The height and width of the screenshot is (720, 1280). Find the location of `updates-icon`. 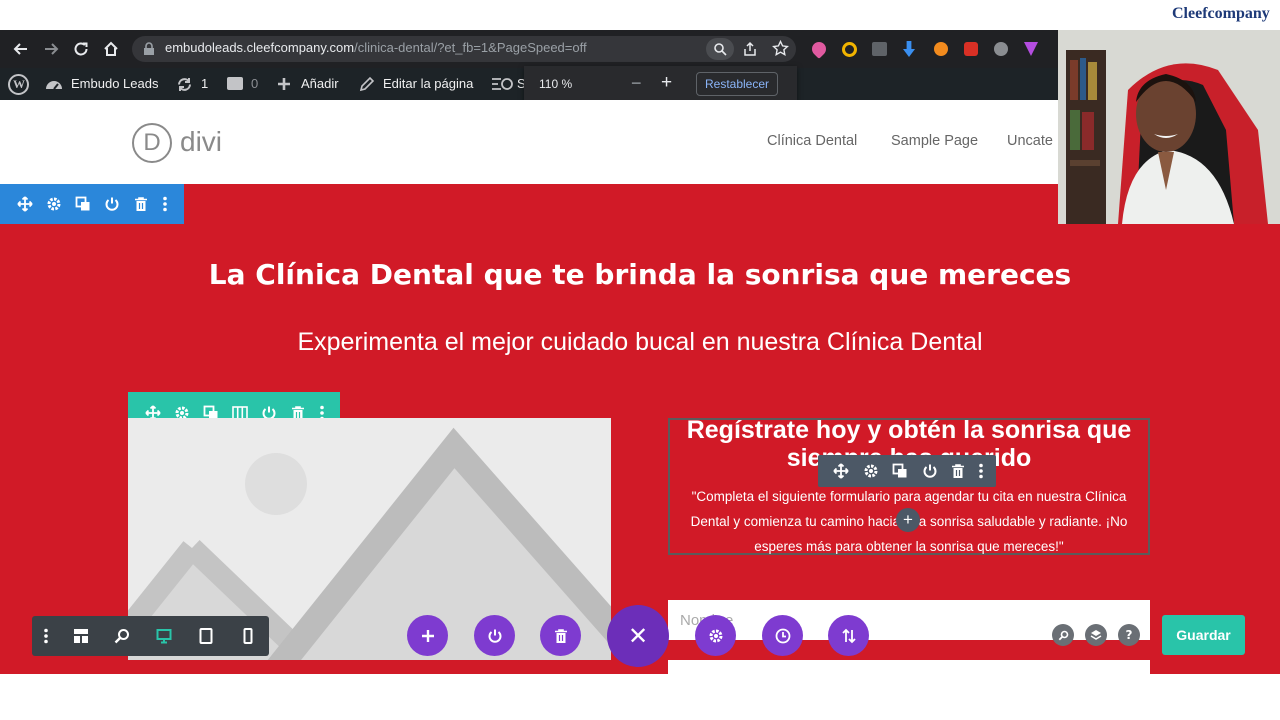

updates-icon is located at coordinates (184, 84).